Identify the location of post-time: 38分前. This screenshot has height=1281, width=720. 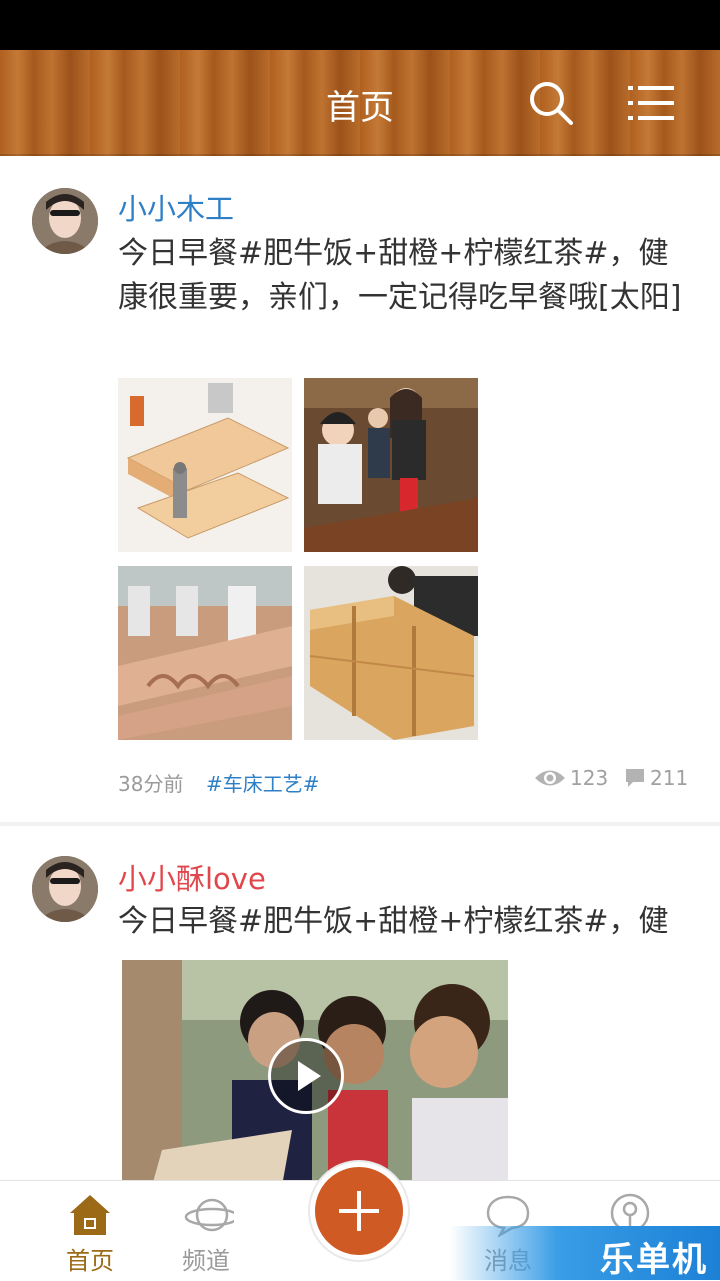
(151, 784).